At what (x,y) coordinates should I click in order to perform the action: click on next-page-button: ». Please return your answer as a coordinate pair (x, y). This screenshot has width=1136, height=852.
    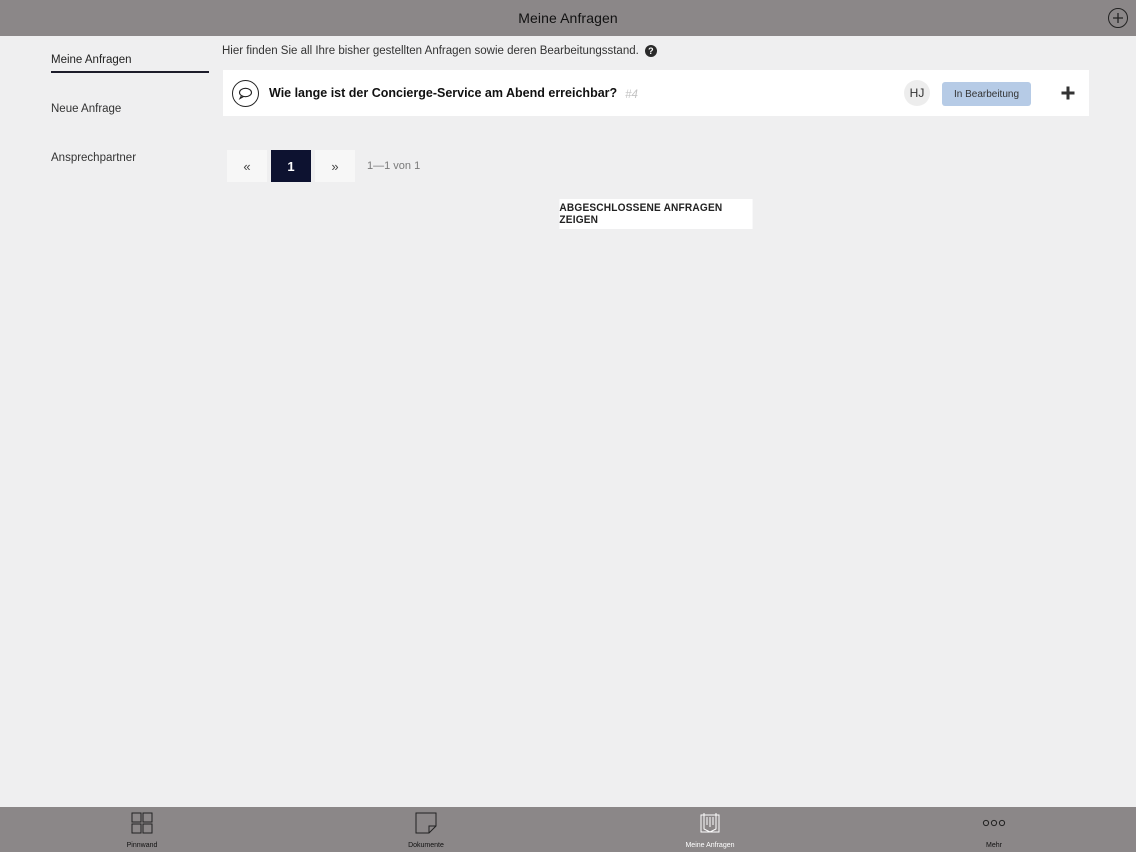
    Looking at the image, I should click on (335, 166).